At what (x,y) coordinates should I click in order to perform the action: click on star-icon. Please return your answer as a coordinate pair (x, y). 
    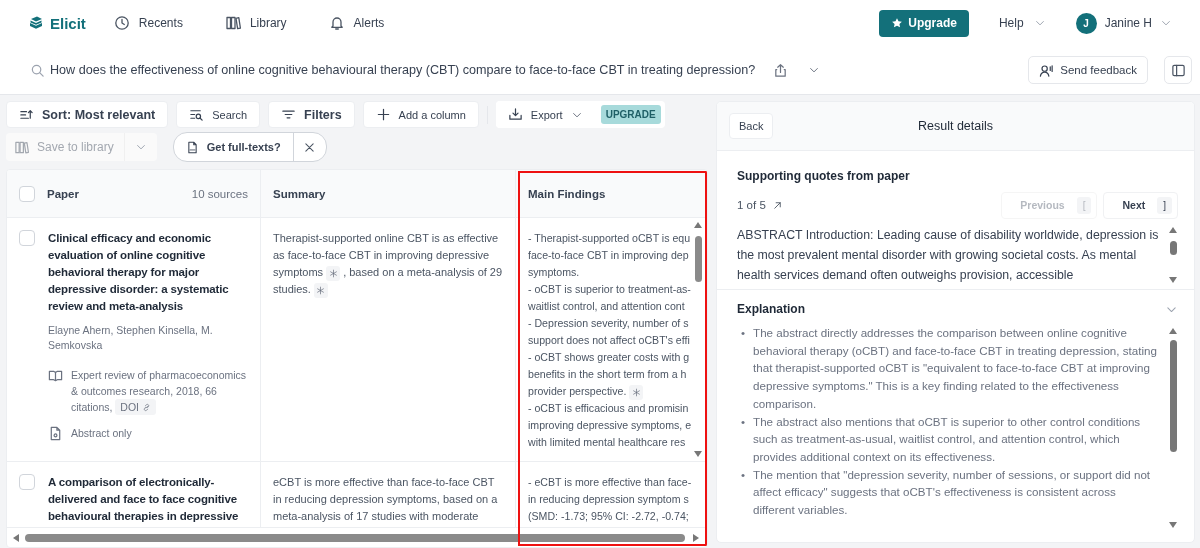
    Looking at the image, I should click on (897, 23).